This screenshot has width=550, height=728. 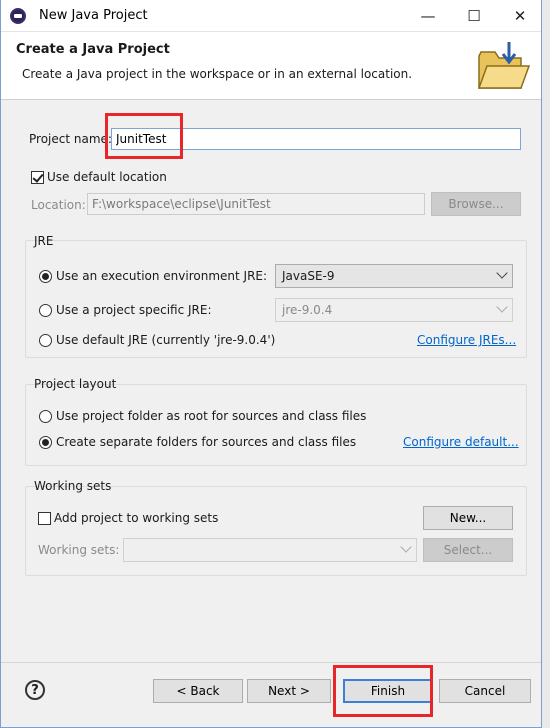 I want to click on back-button: < Back, so click(x=198, y=691).